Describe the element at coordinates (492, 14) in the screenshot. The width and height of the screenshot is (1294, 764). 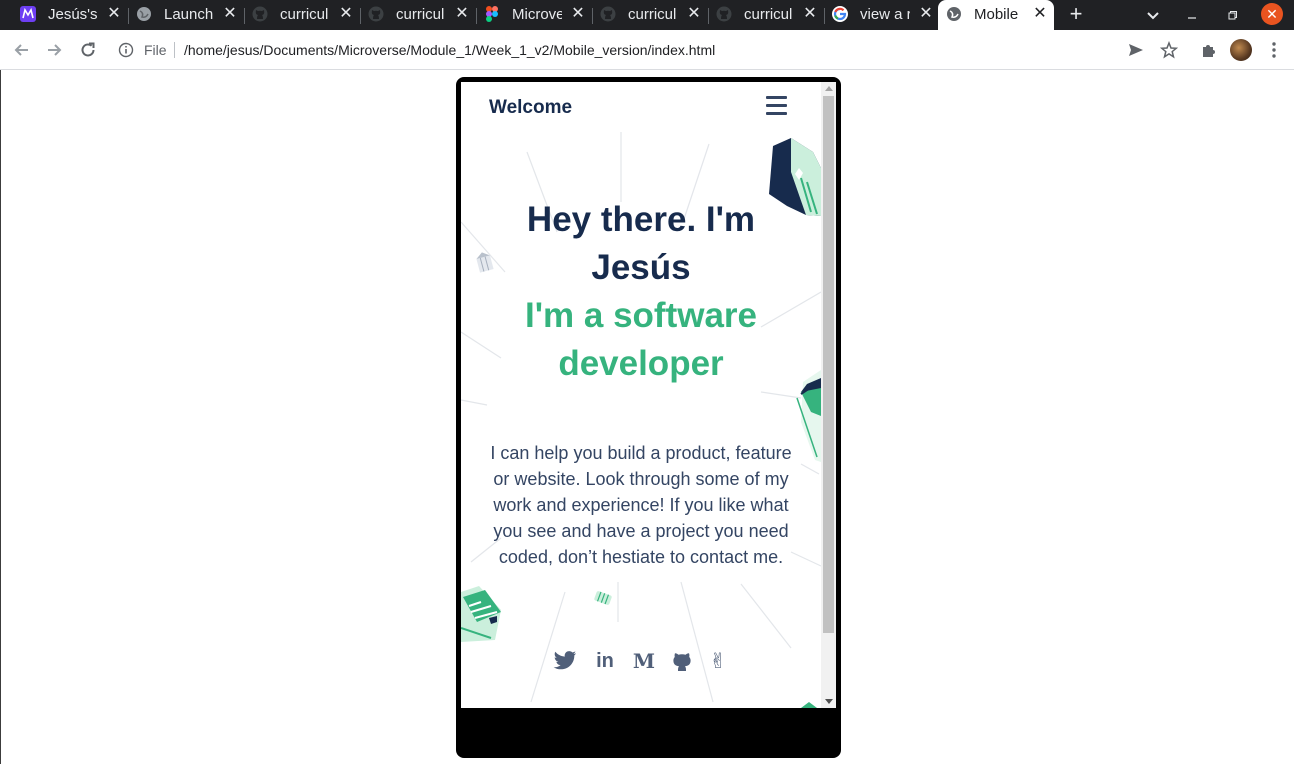
I see `figma-icon` at that location.